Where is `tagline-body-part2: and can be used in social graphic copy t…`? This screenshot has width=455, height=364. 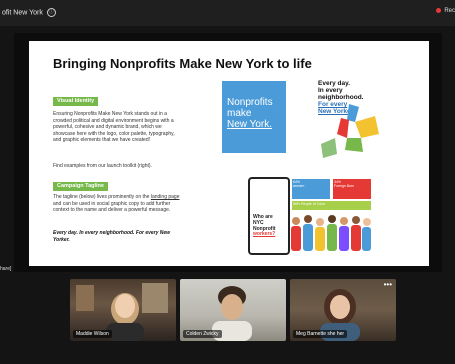 tagline-body-part2: and can be used in social graphic copy t… is located at coordinates (112, 207).